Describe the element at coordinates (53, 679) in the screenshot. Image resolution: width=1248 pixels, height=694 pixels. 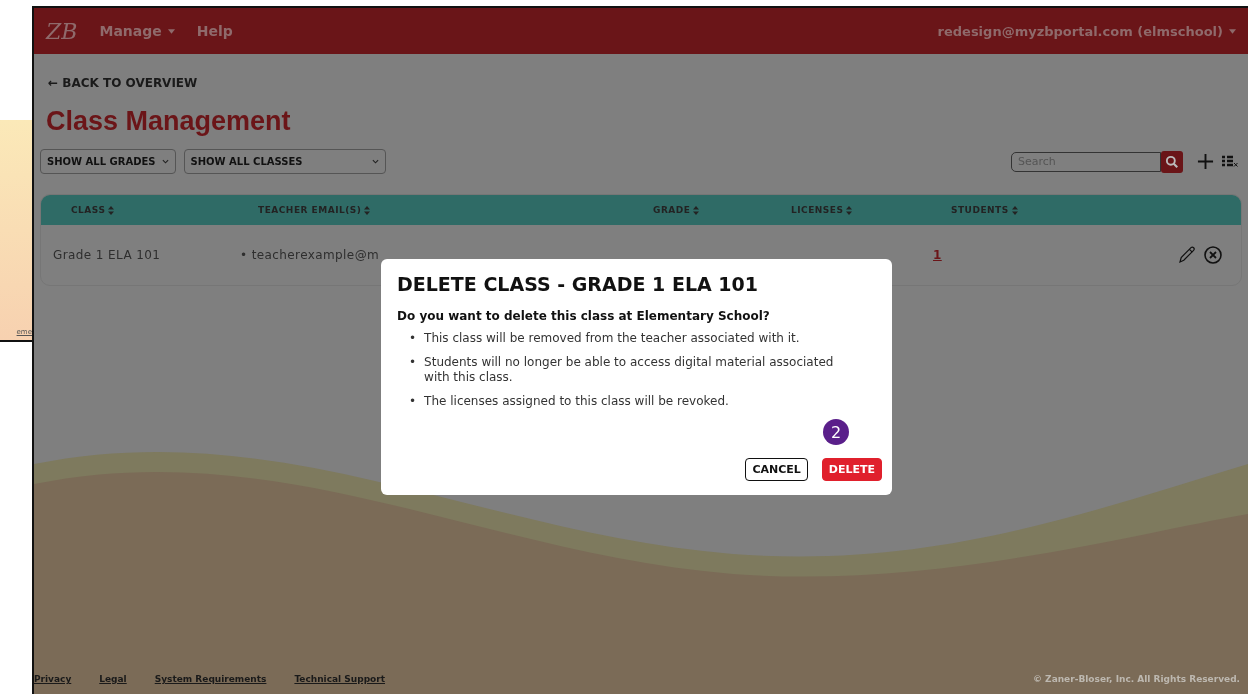
I see `footer-link: Privacy` at that location.